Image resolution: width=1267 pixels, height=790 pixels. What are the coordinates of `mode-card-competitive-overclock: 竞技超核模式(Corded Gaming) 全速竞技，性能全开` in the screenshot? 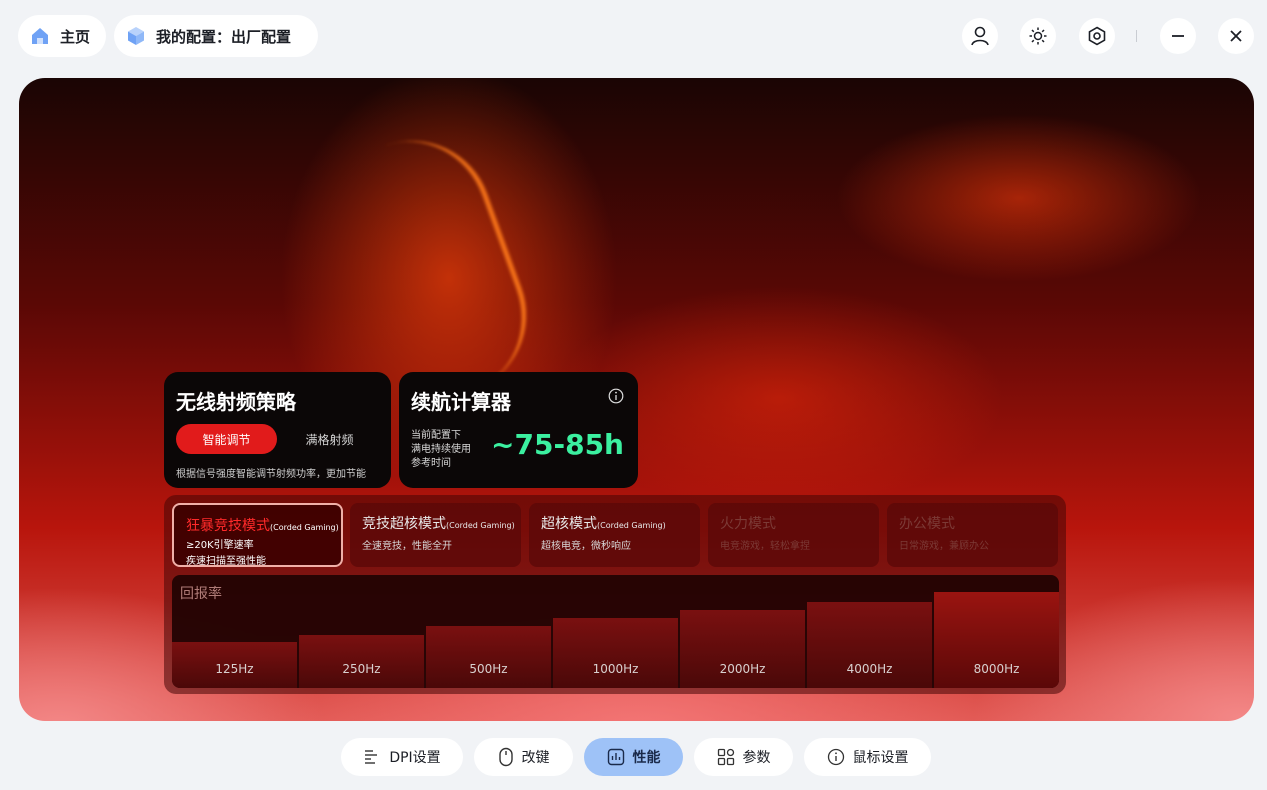 It's located at (435, 535).